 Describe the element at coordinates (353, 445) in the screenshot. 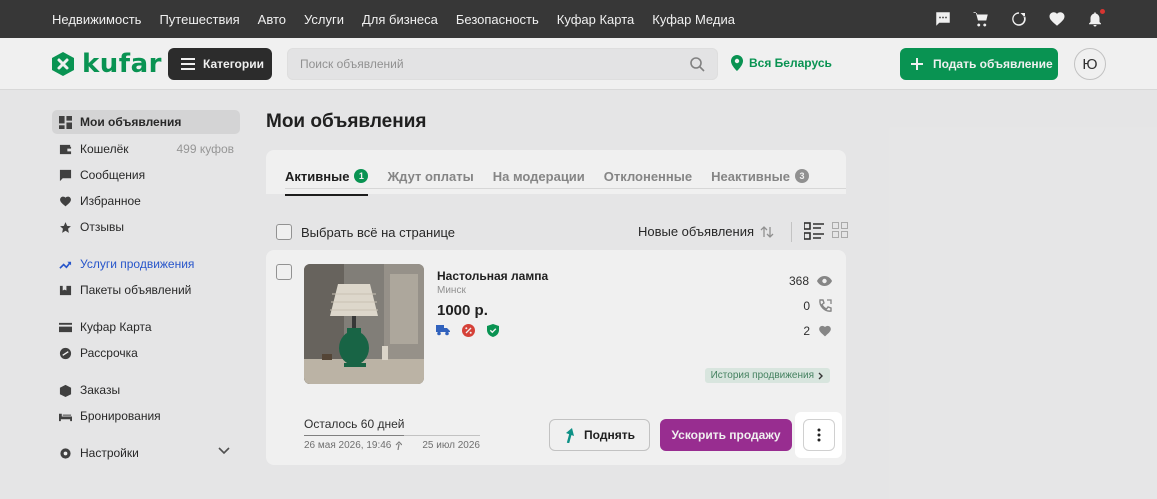

I see `start-date-group: 26 мая 2026, 19:46` at that location.